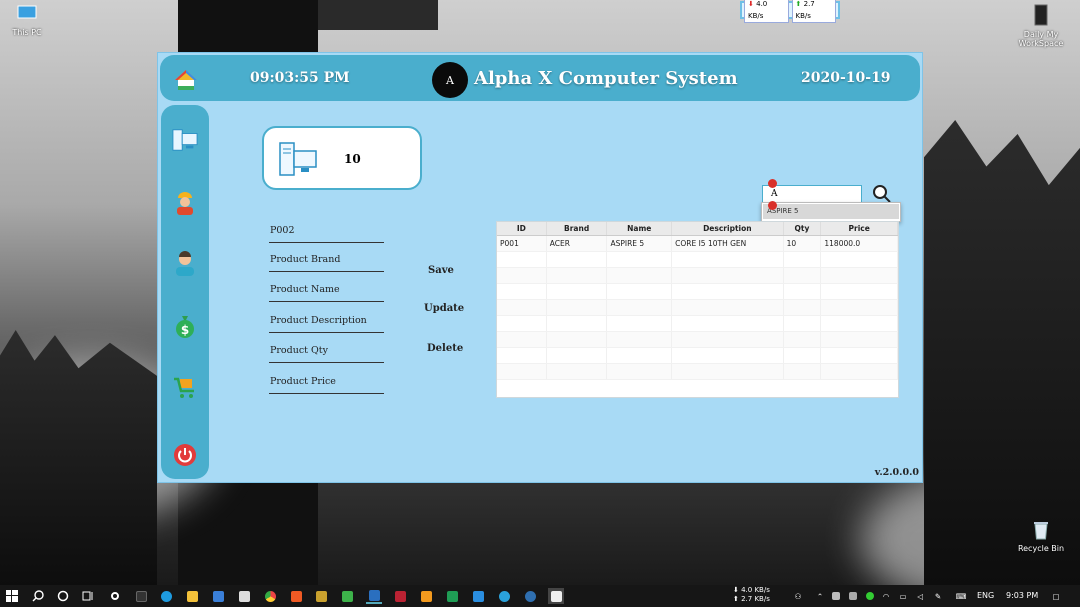 The width and height of the screenshot is (1080, 607). I want to click on mail-icon, so click(218, 596).